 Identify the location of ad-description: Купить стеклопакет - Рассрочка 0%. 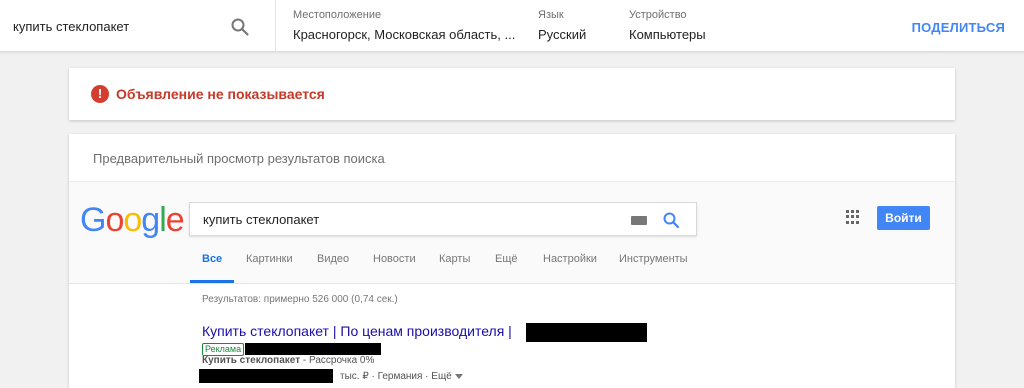
(288, 360).